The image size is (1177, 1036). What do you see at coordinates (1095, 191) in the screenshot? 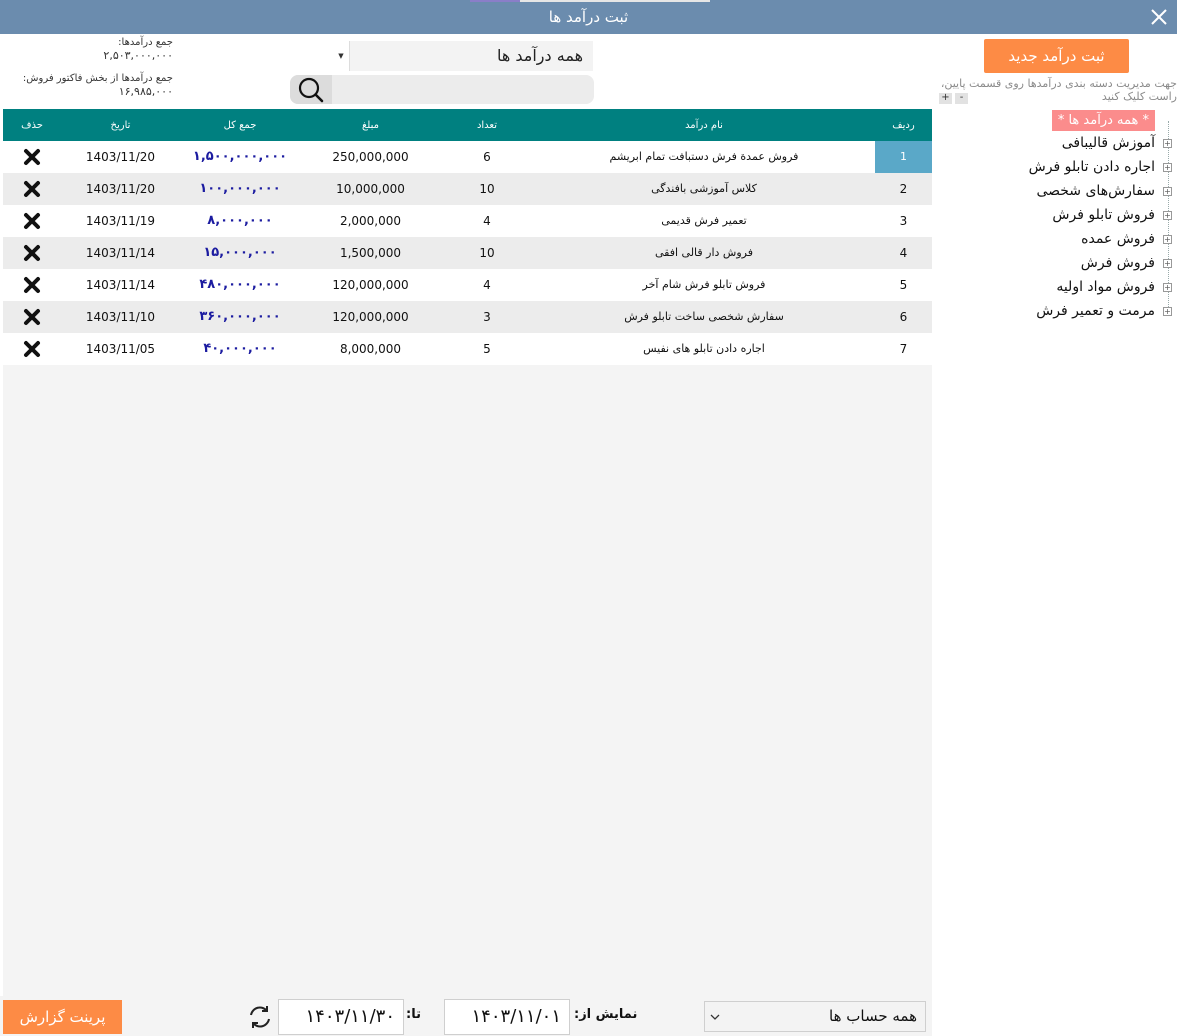
I see `tree-item: سفارش‌های شخصی` at bounding box center [1095, 191].